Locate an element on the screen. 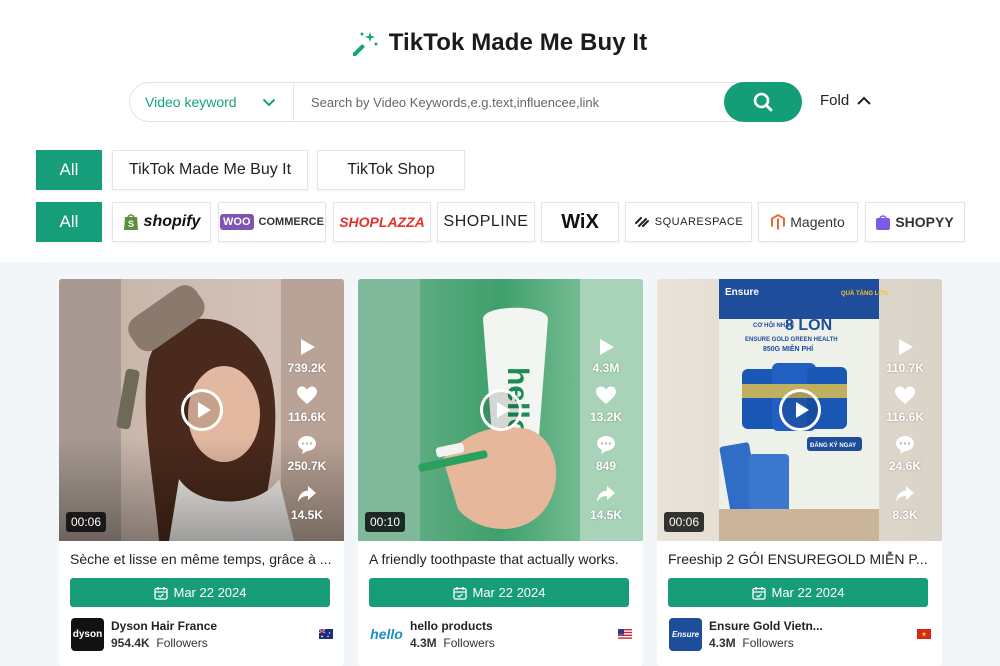 The width and height of the screenshot is (1000, 666). squarespace-logo: SQUARESPACE is located at coordinates (688, 222).